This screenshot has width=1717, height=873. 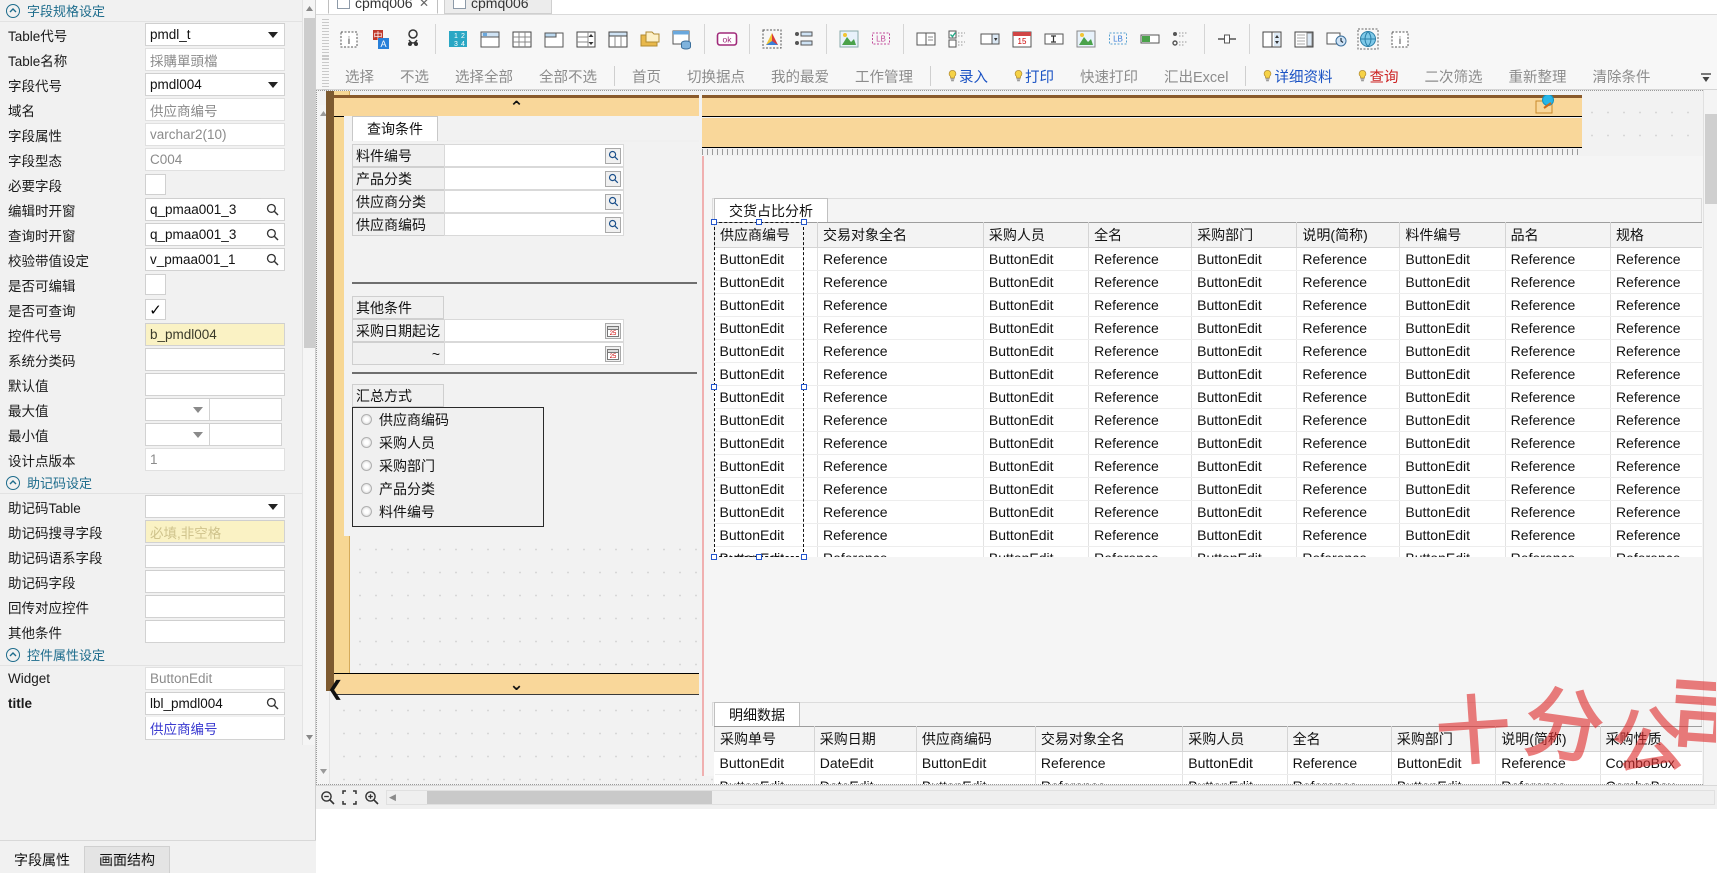 What do you see at coordinates (716, 76) in the screenshot?
I see `command-6: 切换据点` at bounding box center [716, 76].